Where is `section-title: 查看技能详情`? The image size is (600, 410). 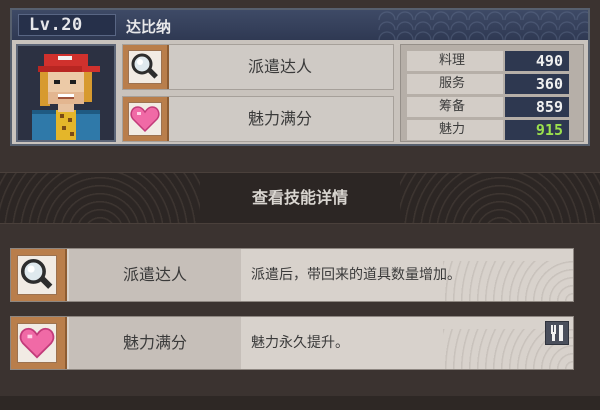
section-title: 查看技能详情 is located at coordinates (299, 197).